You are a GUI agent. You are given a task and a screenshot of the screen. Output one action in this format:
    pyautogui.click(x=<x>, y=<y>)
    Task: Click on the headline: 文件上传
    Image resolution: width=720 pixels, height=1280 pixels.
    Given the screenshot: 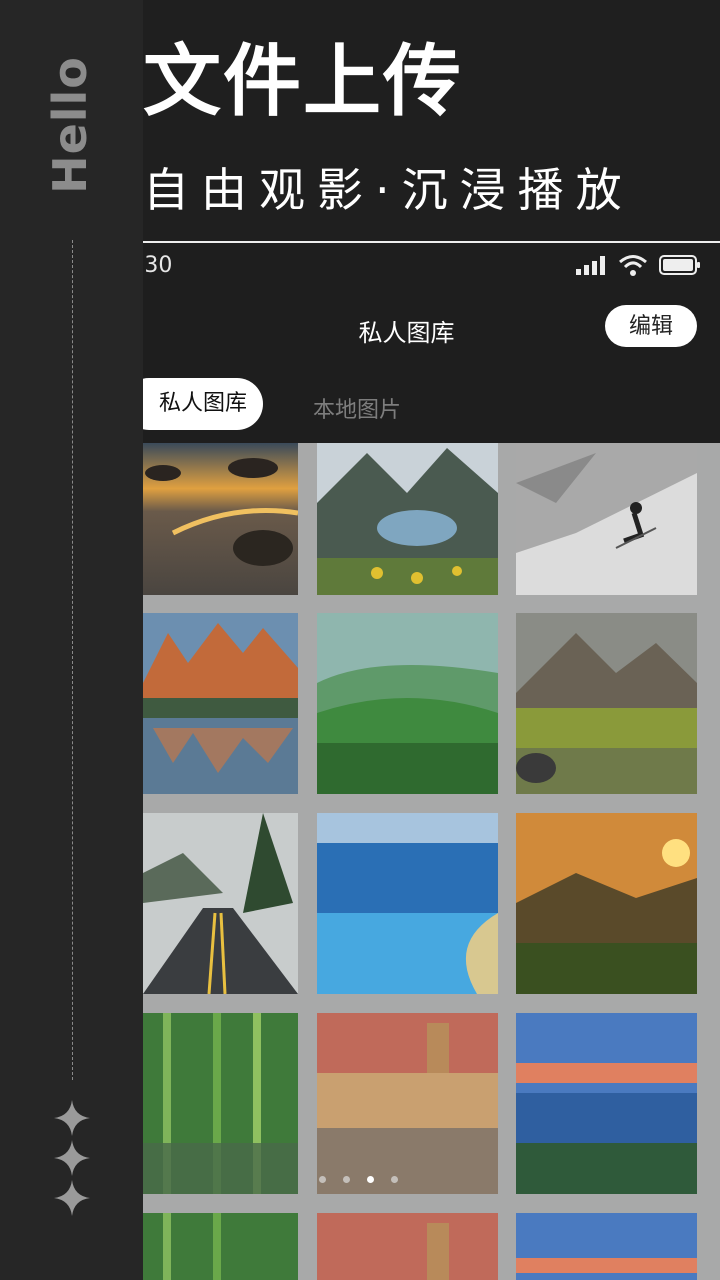 What is the action you would take?
    pyautogui.click(x=303, y=82)
    